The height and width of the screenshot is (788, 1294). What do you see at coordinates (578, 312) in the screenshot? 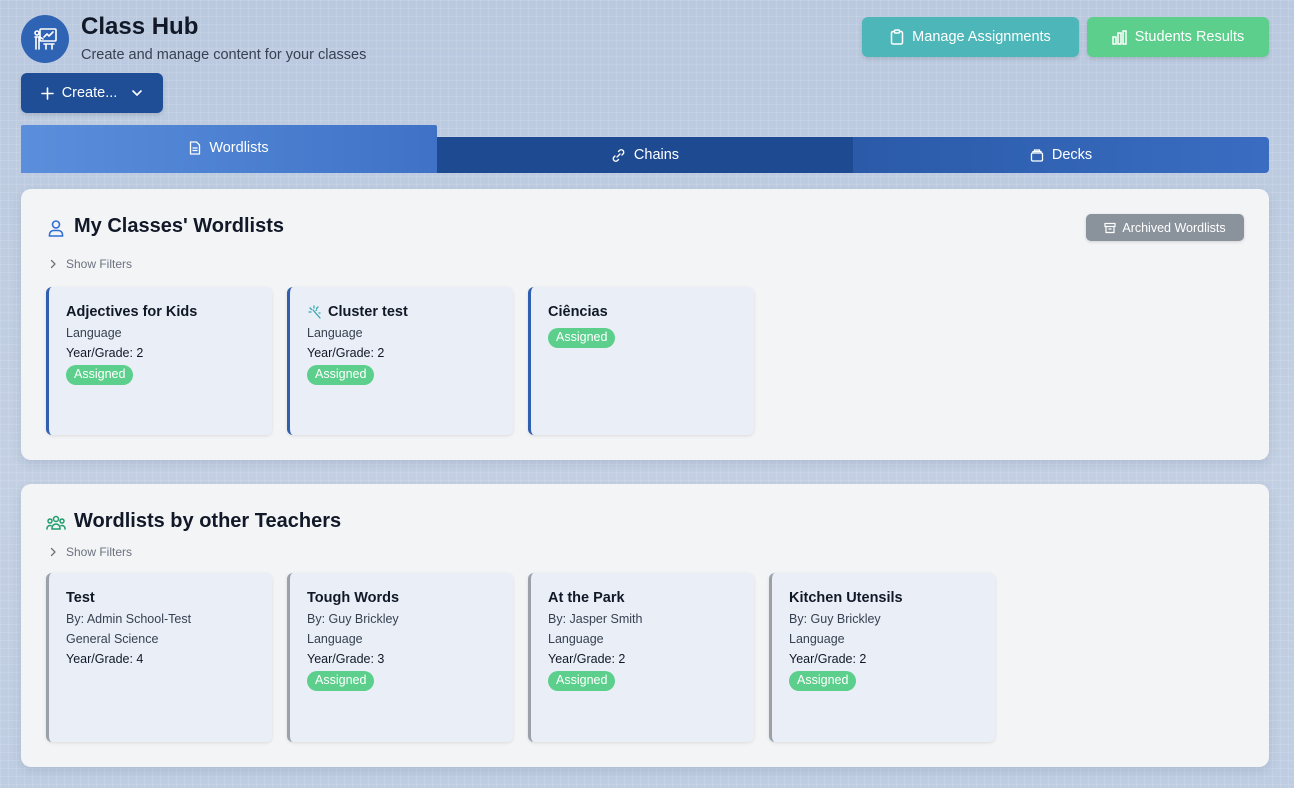
I see `wordlist-title: Ciências` at bounding box center [578, 312].